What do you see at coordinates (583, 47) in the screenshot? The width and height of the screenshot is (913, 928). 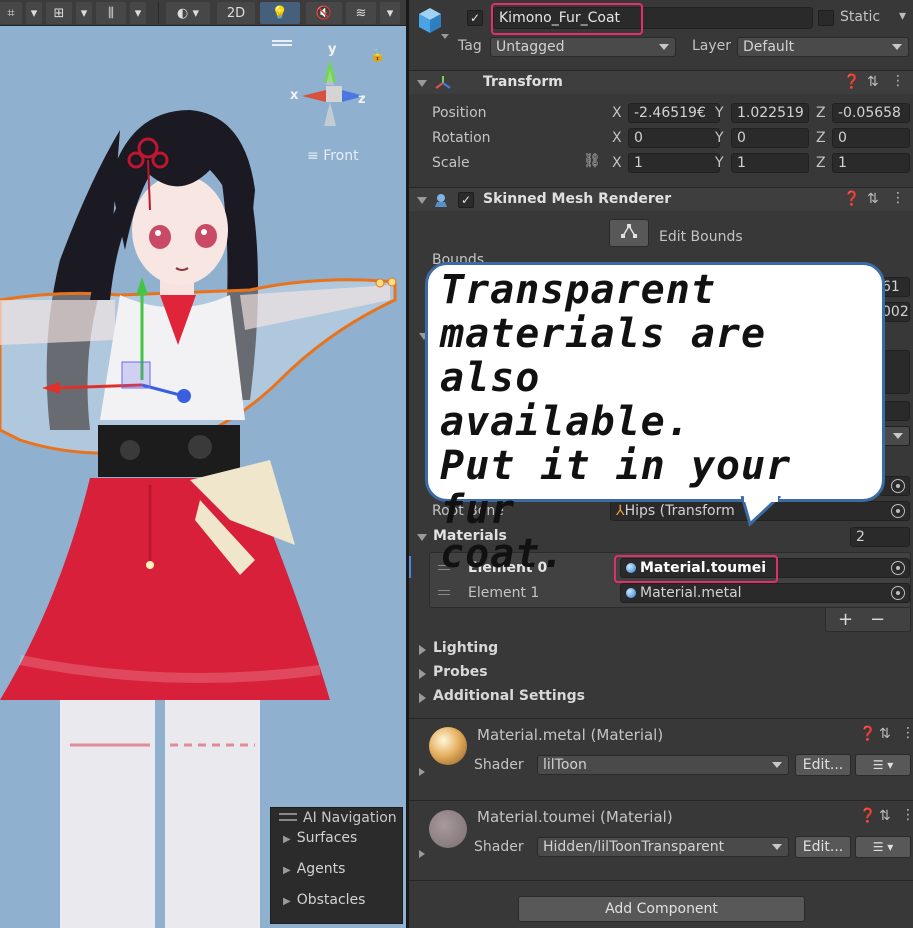 I see `tag-dropdown: Untagged` at bounding box center [583, 47].